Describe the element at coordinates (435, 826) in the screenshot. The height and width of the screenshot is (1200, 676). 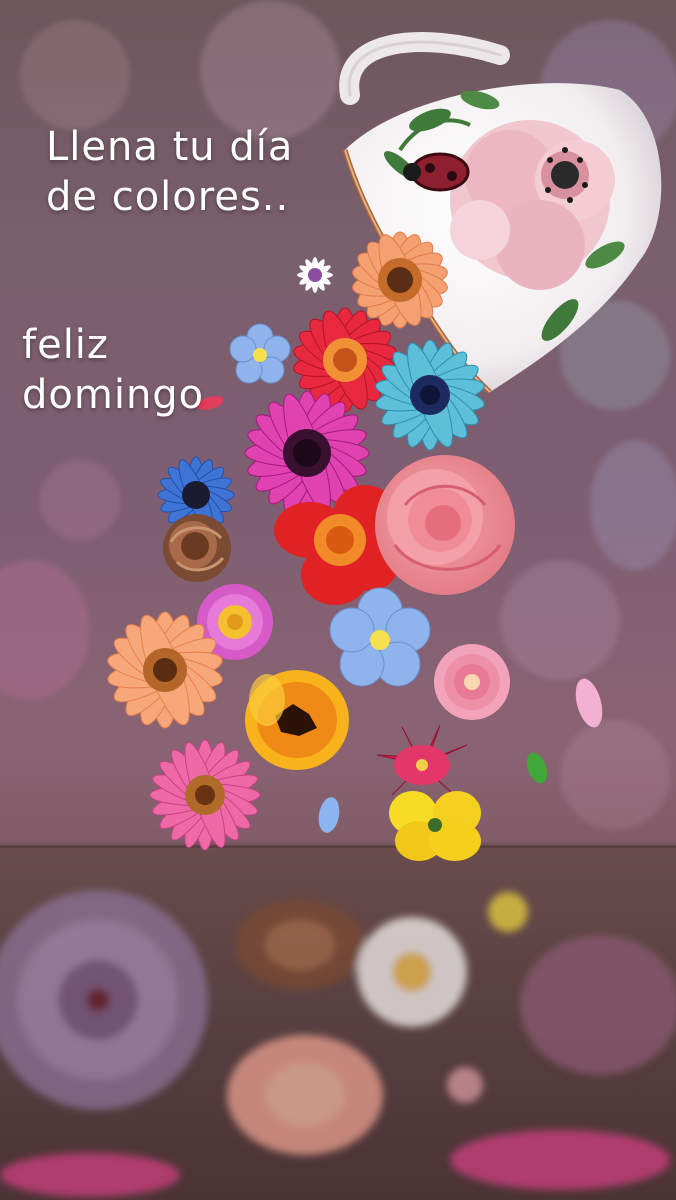
I see `flower-yellow-pansy` at that location.